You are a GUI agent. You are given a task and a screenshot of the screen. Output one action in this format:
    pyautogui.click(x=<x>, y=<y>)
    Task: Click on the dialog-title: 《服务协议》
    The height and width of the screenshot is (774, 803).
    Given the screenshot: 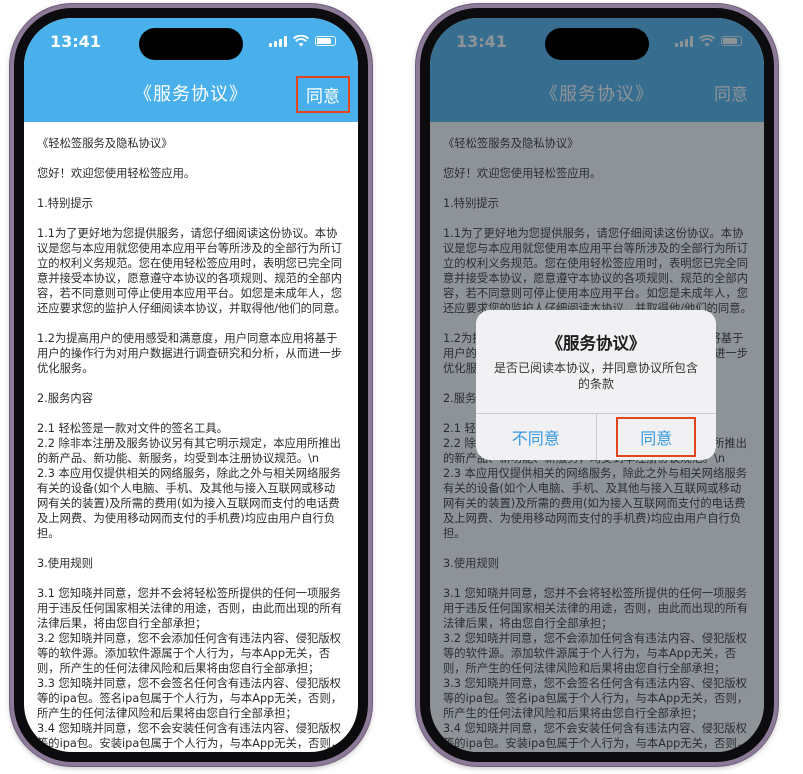 What is the action you would take?
    pyautogui.click(x=596, y=343)
    